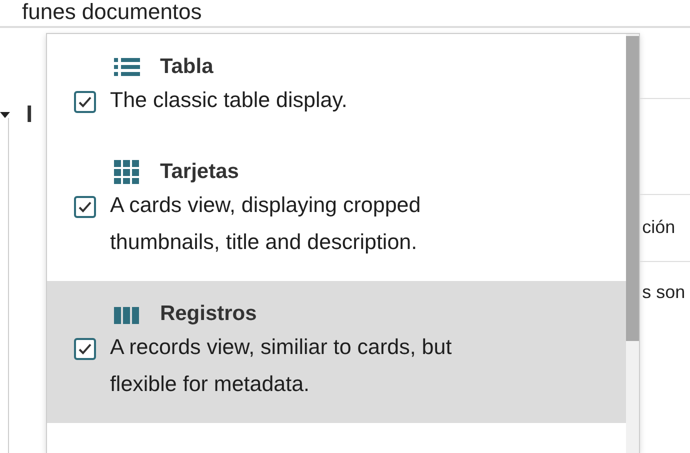 This screenshot has height=453, width=690. What do you see at coordinates (127, 67) in the screenshot?
I see `list-icon` at bounding box center [127, 67].